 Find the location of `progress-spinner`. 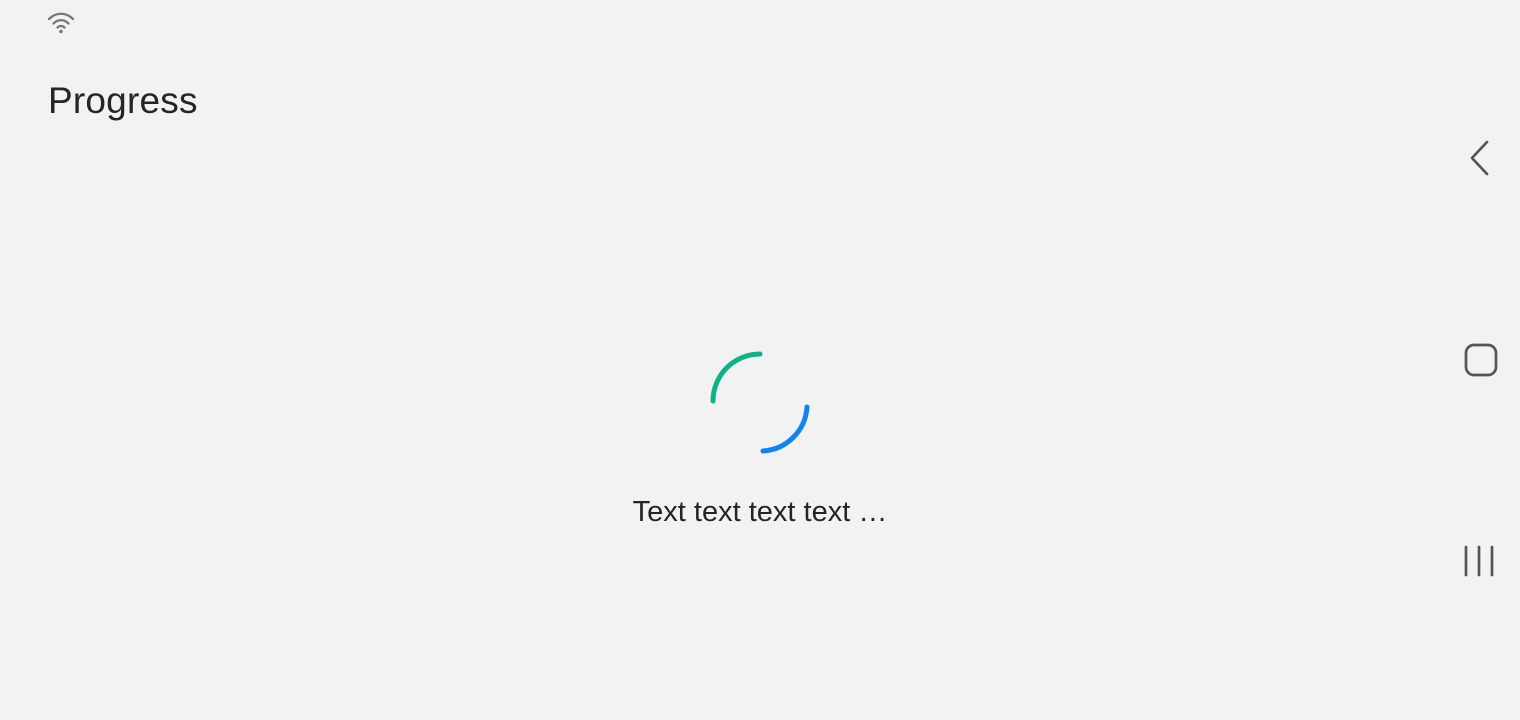

progress-spinner is located at coordinates (760, 402).